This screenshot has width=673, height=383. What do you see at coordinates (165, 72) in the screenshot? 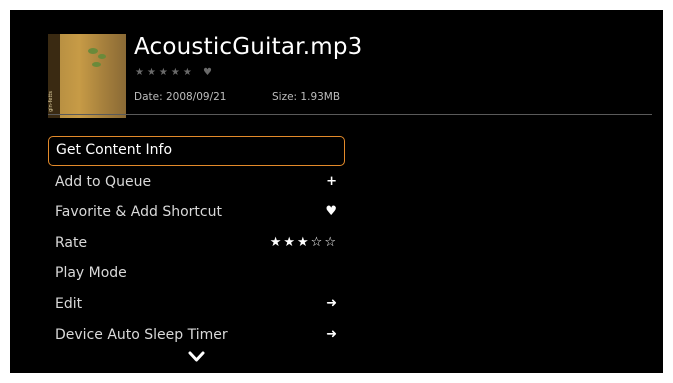
I see `rating-stars-icon: ★★★★★` at bounding box center [165, 72].